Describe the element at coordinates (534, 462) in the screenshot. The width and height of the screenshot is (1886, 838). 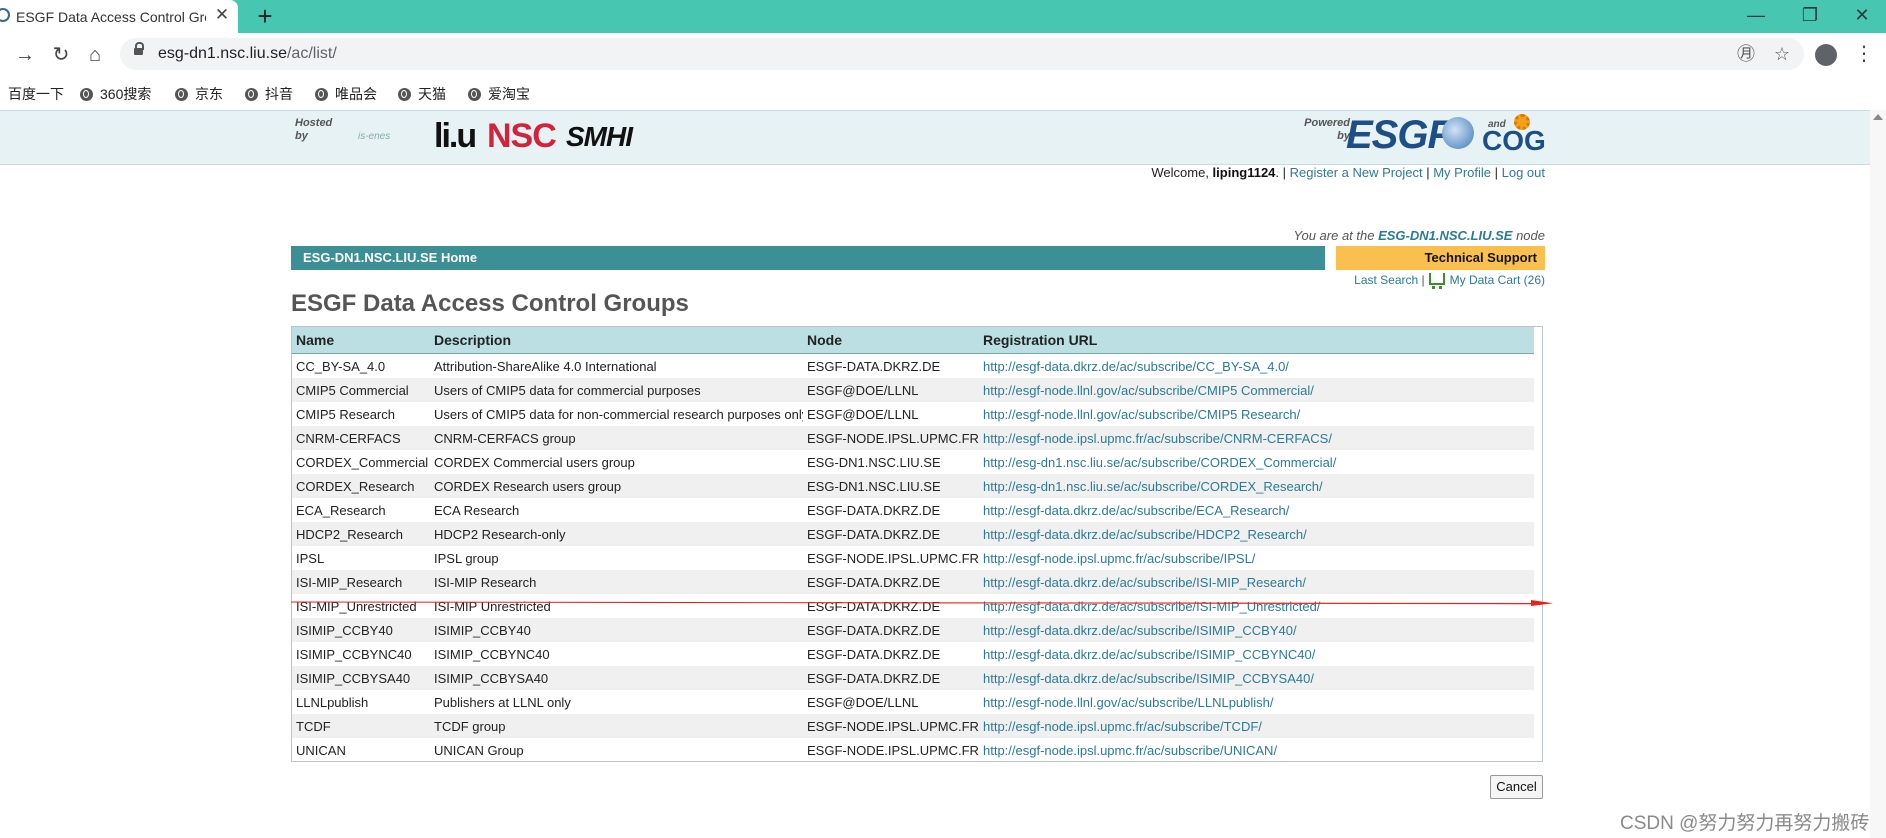
I see `cell-description: CORDEX Commercial users group` at that location.